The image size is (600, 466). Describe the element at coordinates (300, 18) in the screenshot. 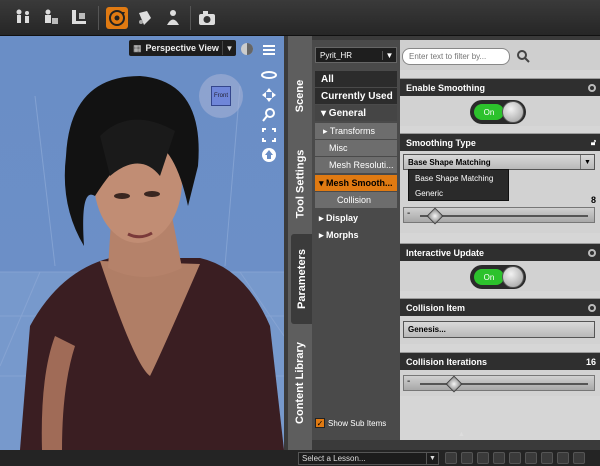

I see `main-toolbar` at that location.